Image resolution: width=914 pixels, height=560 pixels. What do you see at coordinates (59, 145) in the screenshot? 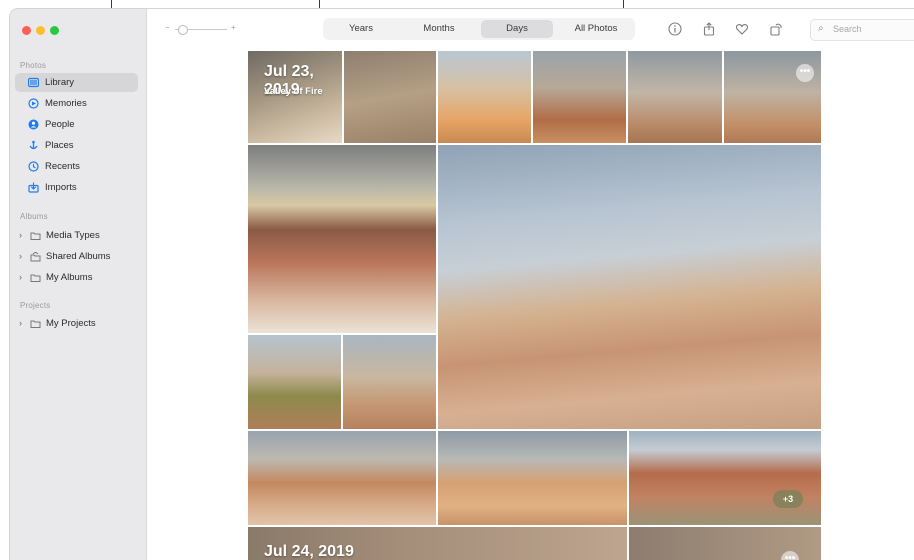
I see `sidebar-item-label: Places` at bounding box center [59, 145].